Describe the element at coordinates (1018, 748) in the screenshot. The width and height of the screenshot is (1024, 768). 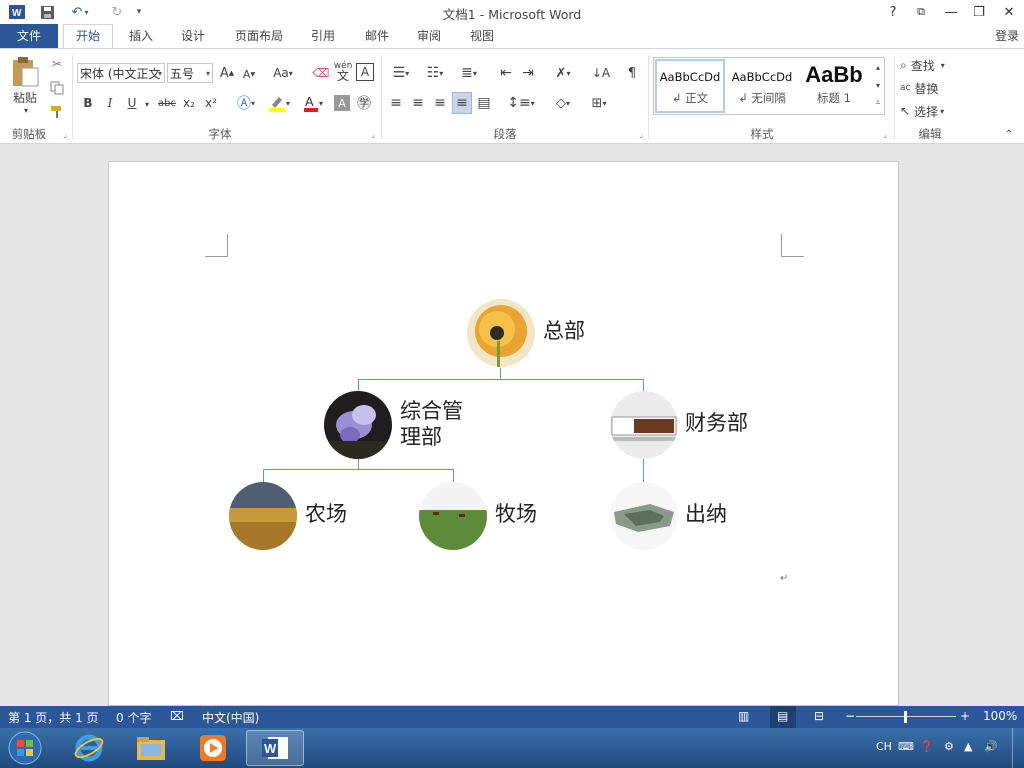
I see `show-desktop-button` at that location.